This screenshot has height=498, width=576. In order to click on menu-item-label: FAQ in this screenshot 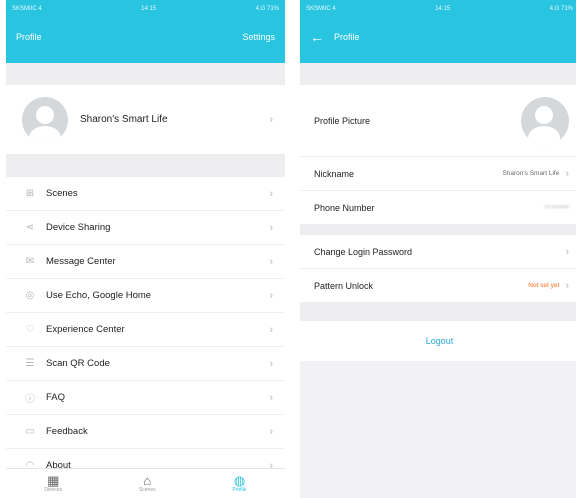, I will do `click(56, 397)`.